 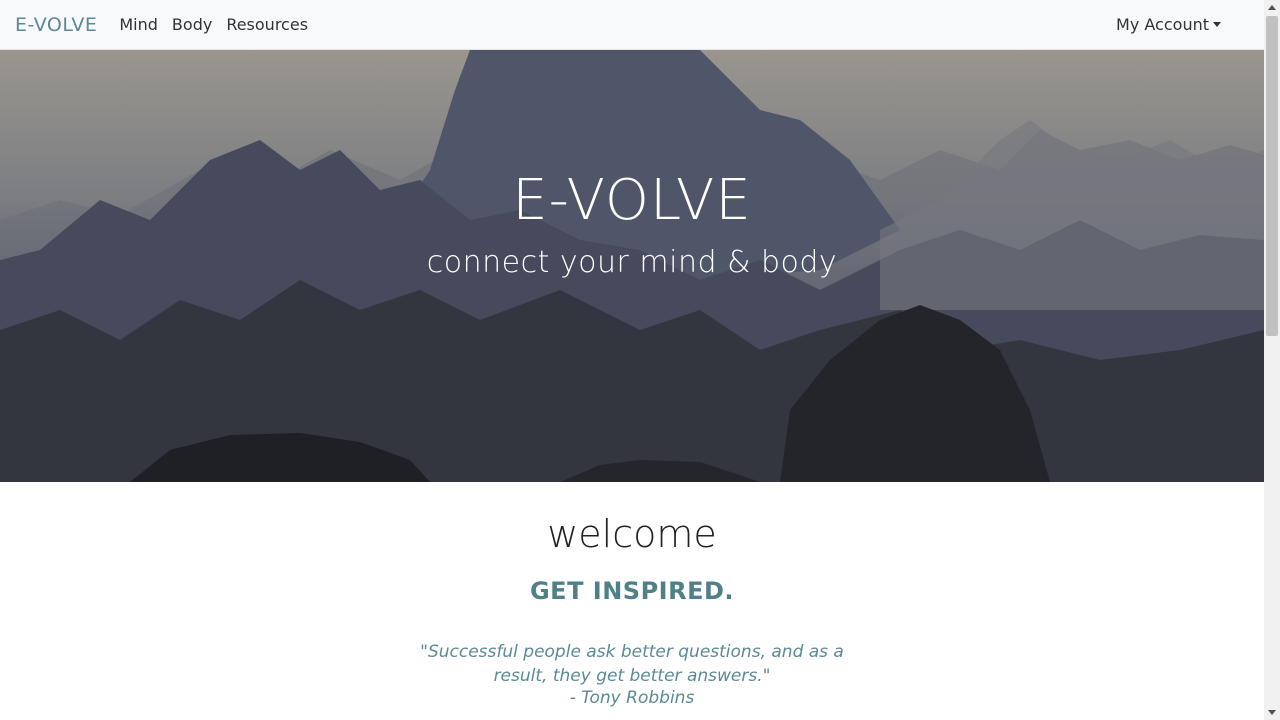 I want to click on vertical-scrollbar, so click(x=1272, y=360).